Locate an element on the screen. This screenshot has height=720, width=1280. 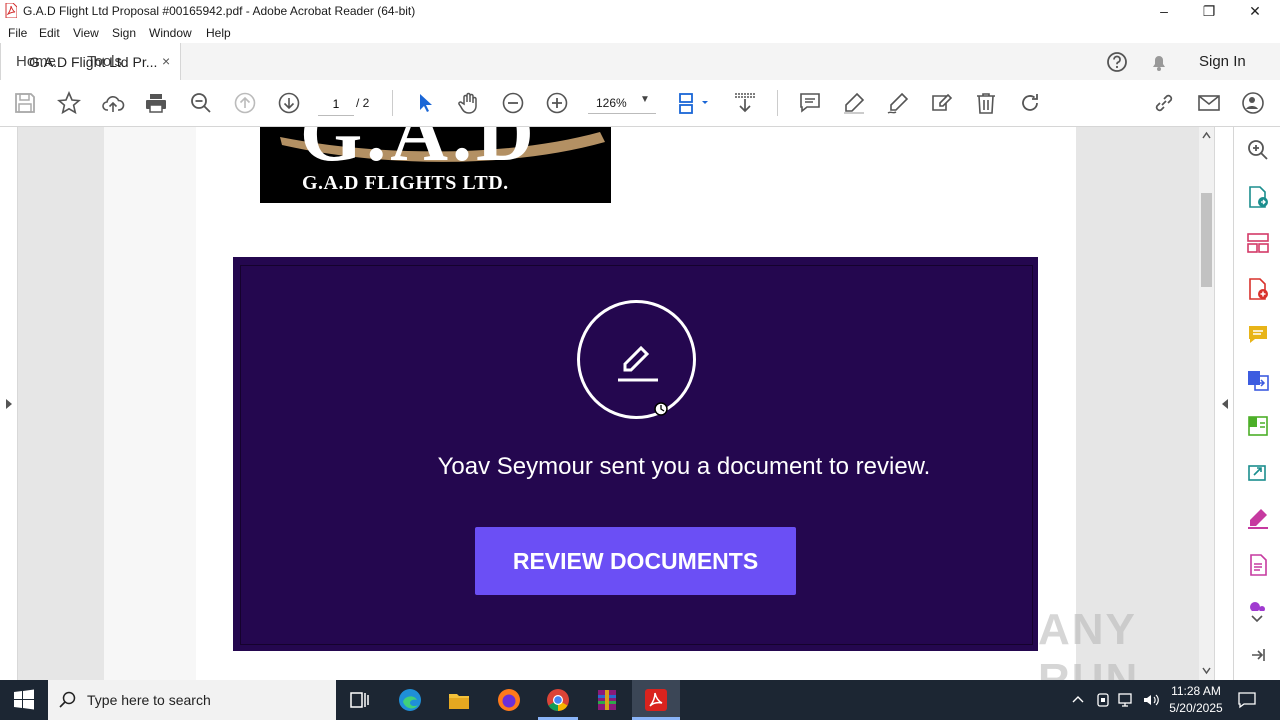
windows-taskbar: Type here to search 11:28 AM 5/20/2025 is located at coordinates (640, 700).